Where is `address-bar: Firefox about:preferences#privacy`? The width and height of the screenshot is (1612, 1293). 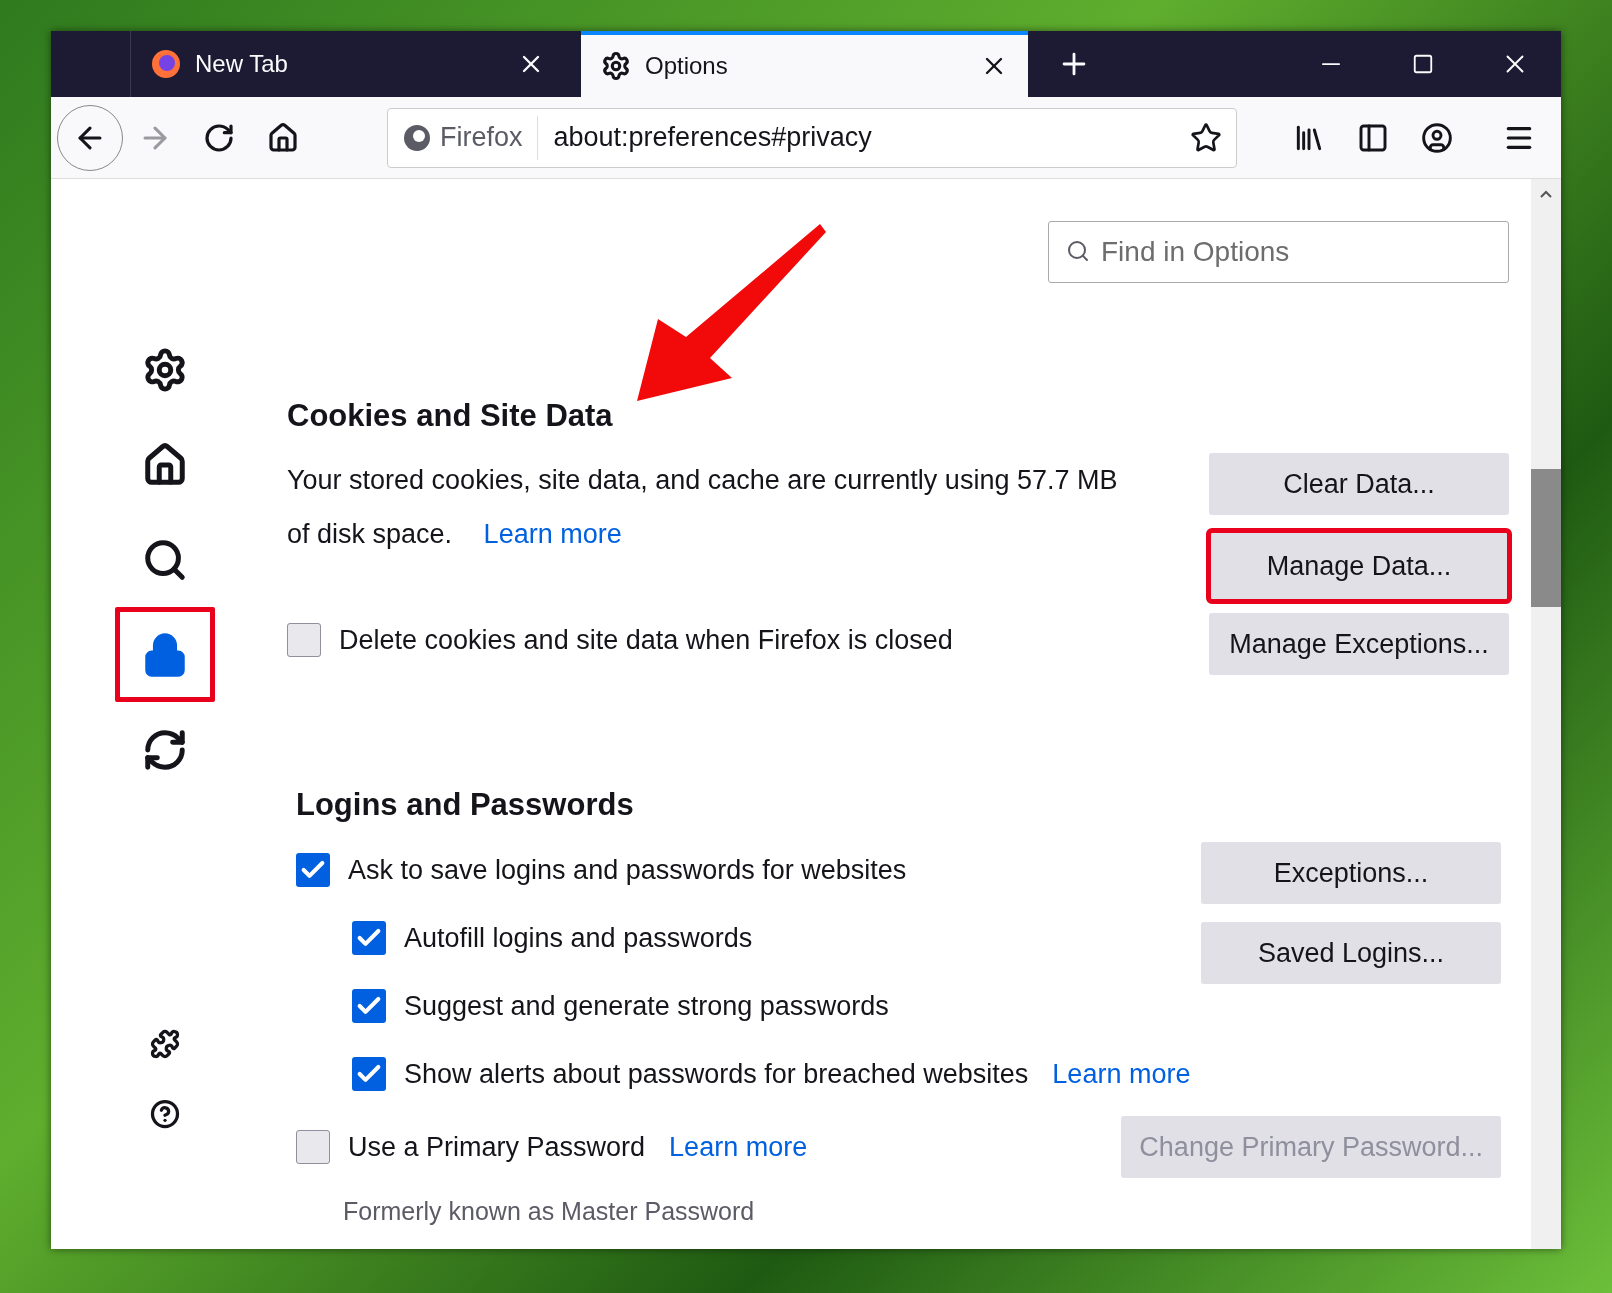 address-bar: Firefox about:preferences#privacy is located at coordinates (812, 137).